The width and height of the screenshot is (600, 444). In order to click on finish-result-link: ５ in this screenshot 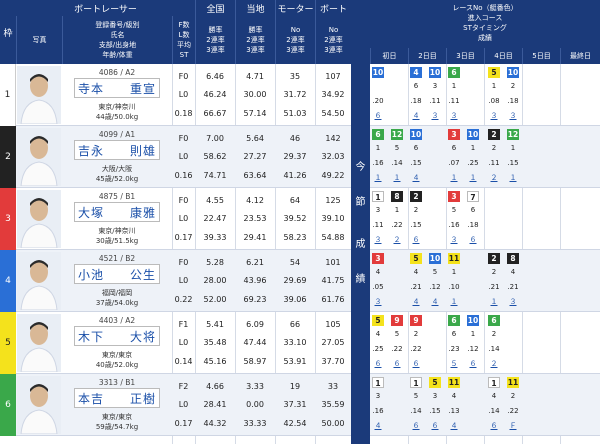, I will do `click(454, 364)`.